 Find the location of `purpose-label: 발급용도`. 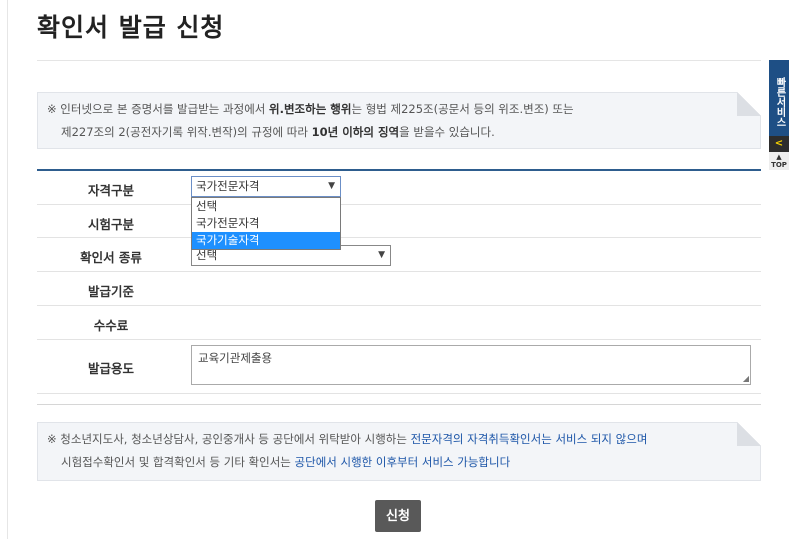

purpose-label: 발급용도 is located at coordinates (110, 368).